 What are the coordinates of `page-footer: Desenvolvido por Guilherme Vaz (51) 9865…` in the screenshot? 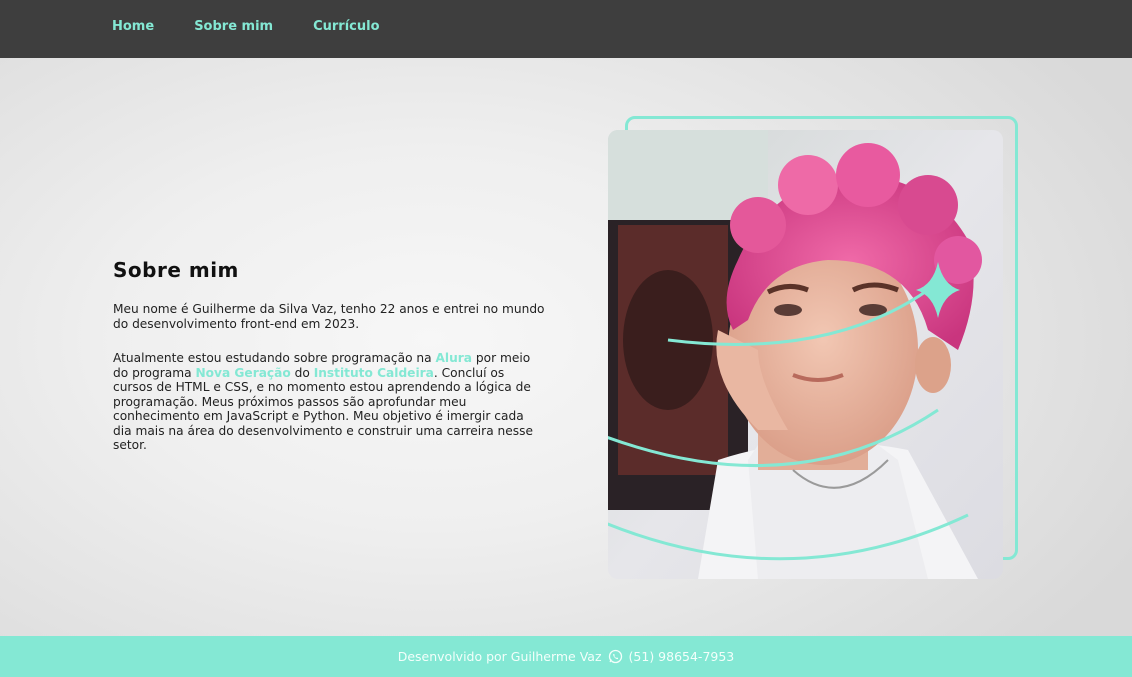 It's located at (566, 656).